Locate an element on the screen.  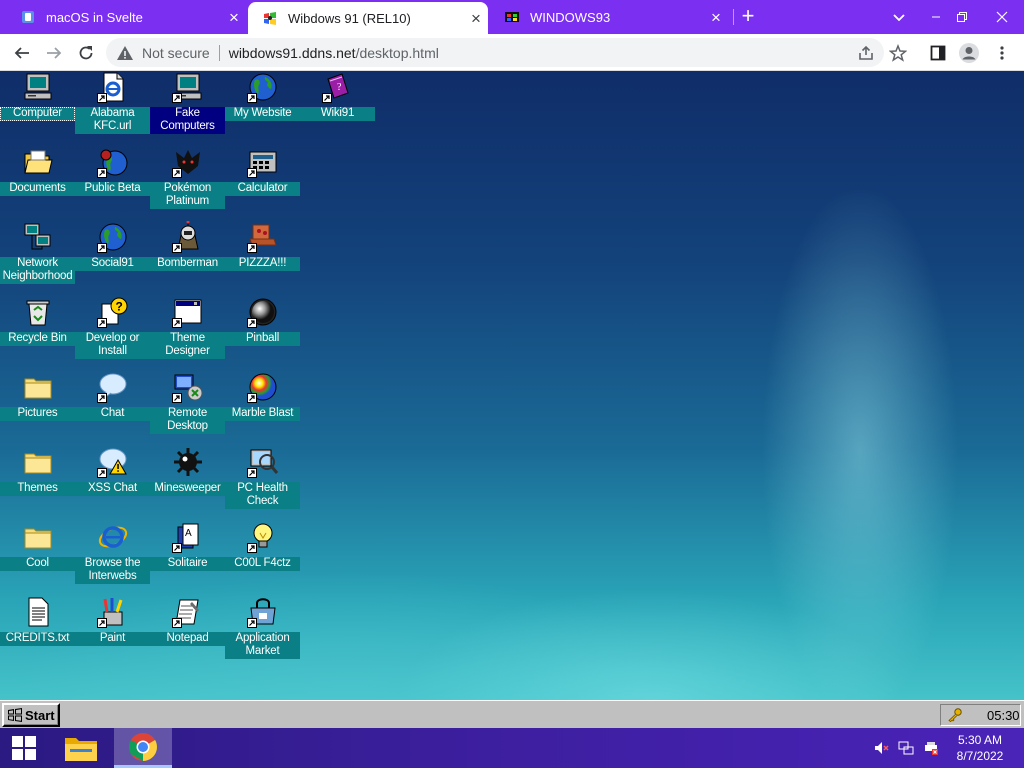
desktop-icon-notepad: Notepad is located at coordinates (187, 633).